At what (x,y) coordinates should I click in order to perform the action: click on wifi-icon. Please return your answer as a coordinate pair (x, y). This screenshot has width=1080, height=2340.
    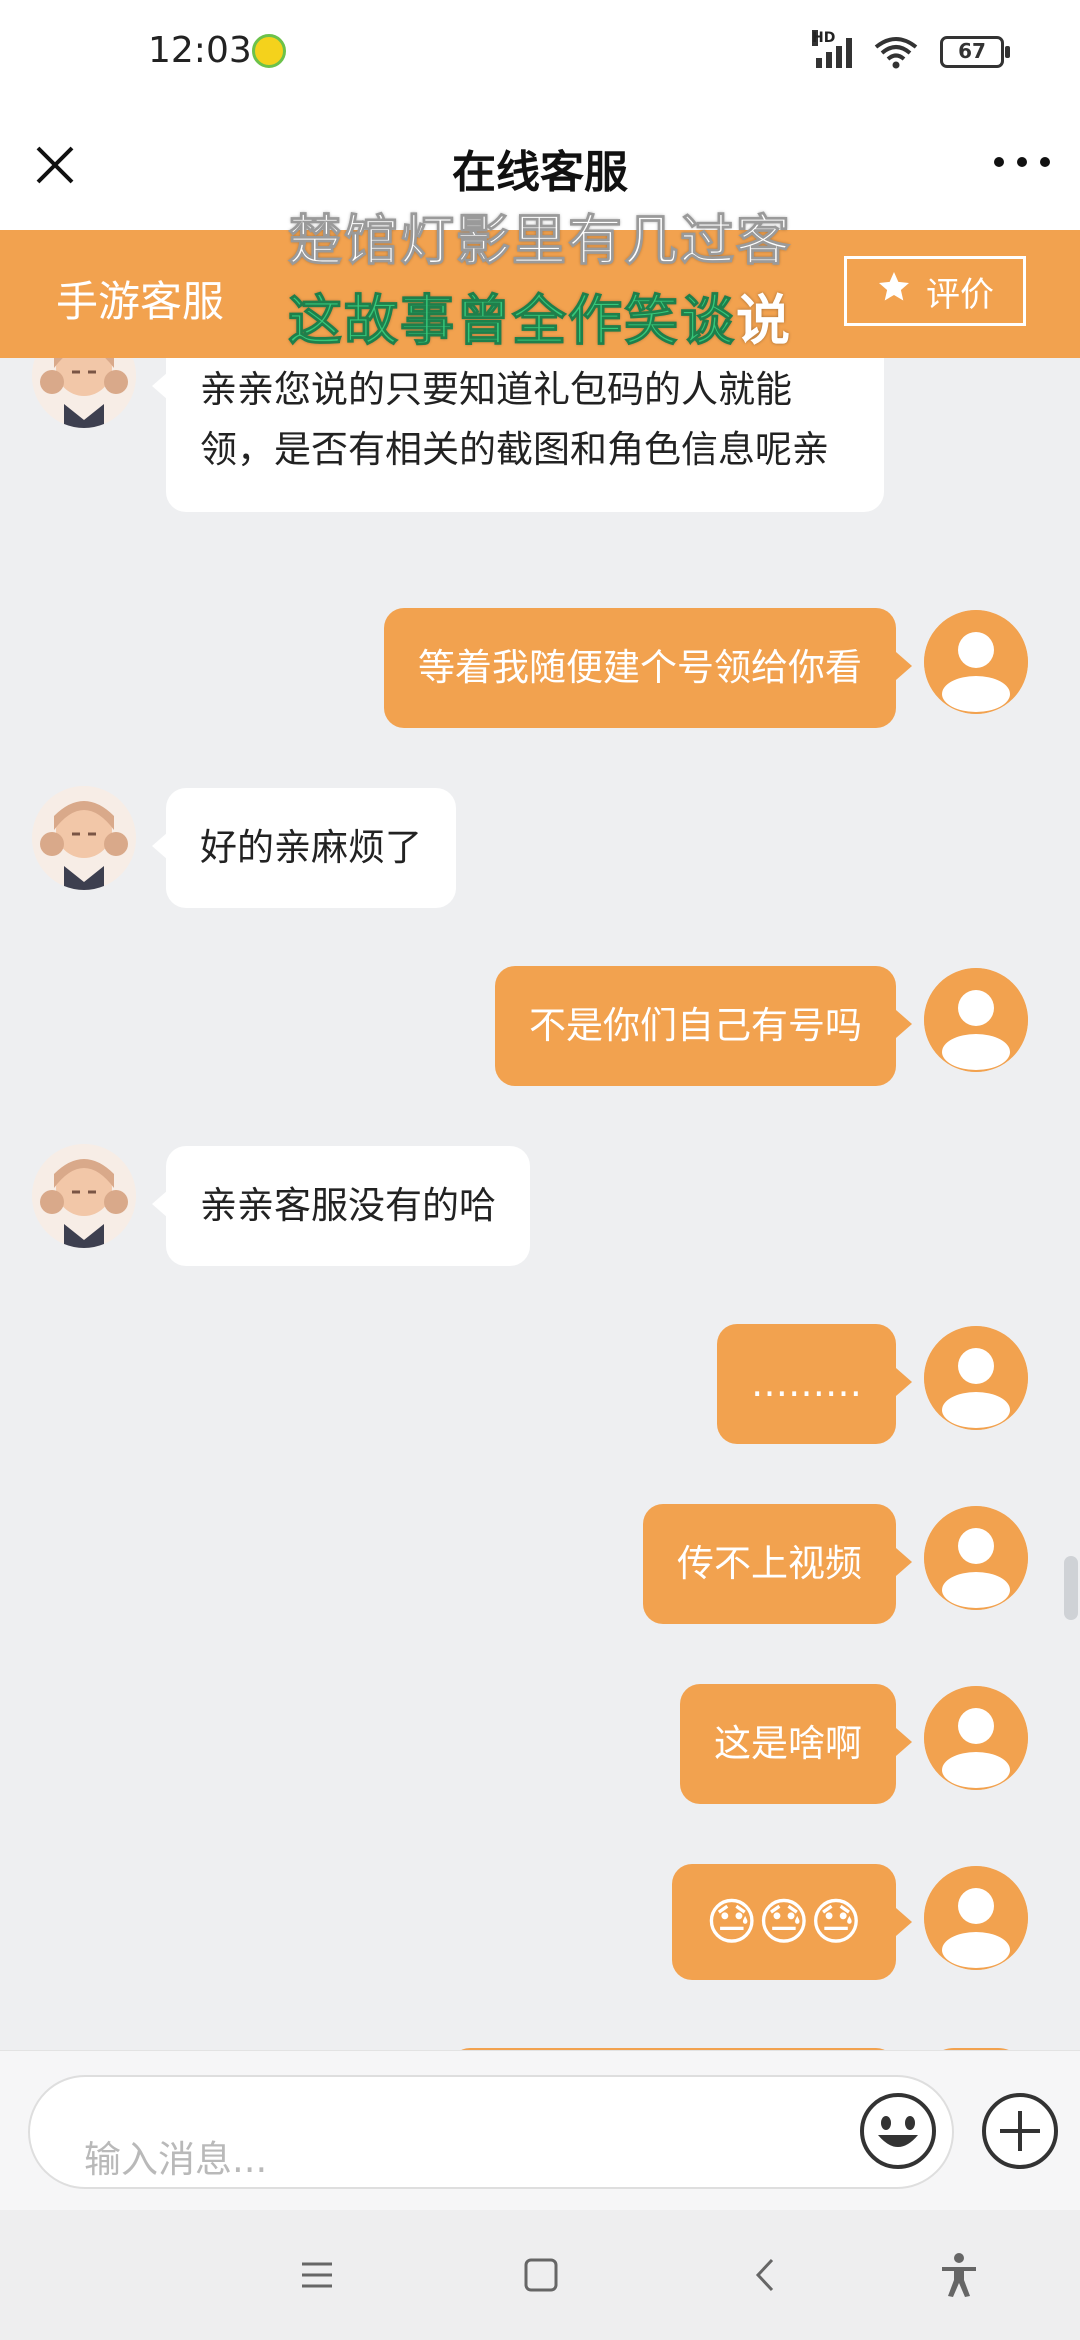
    Looking at the image, I should click on (896, 52).